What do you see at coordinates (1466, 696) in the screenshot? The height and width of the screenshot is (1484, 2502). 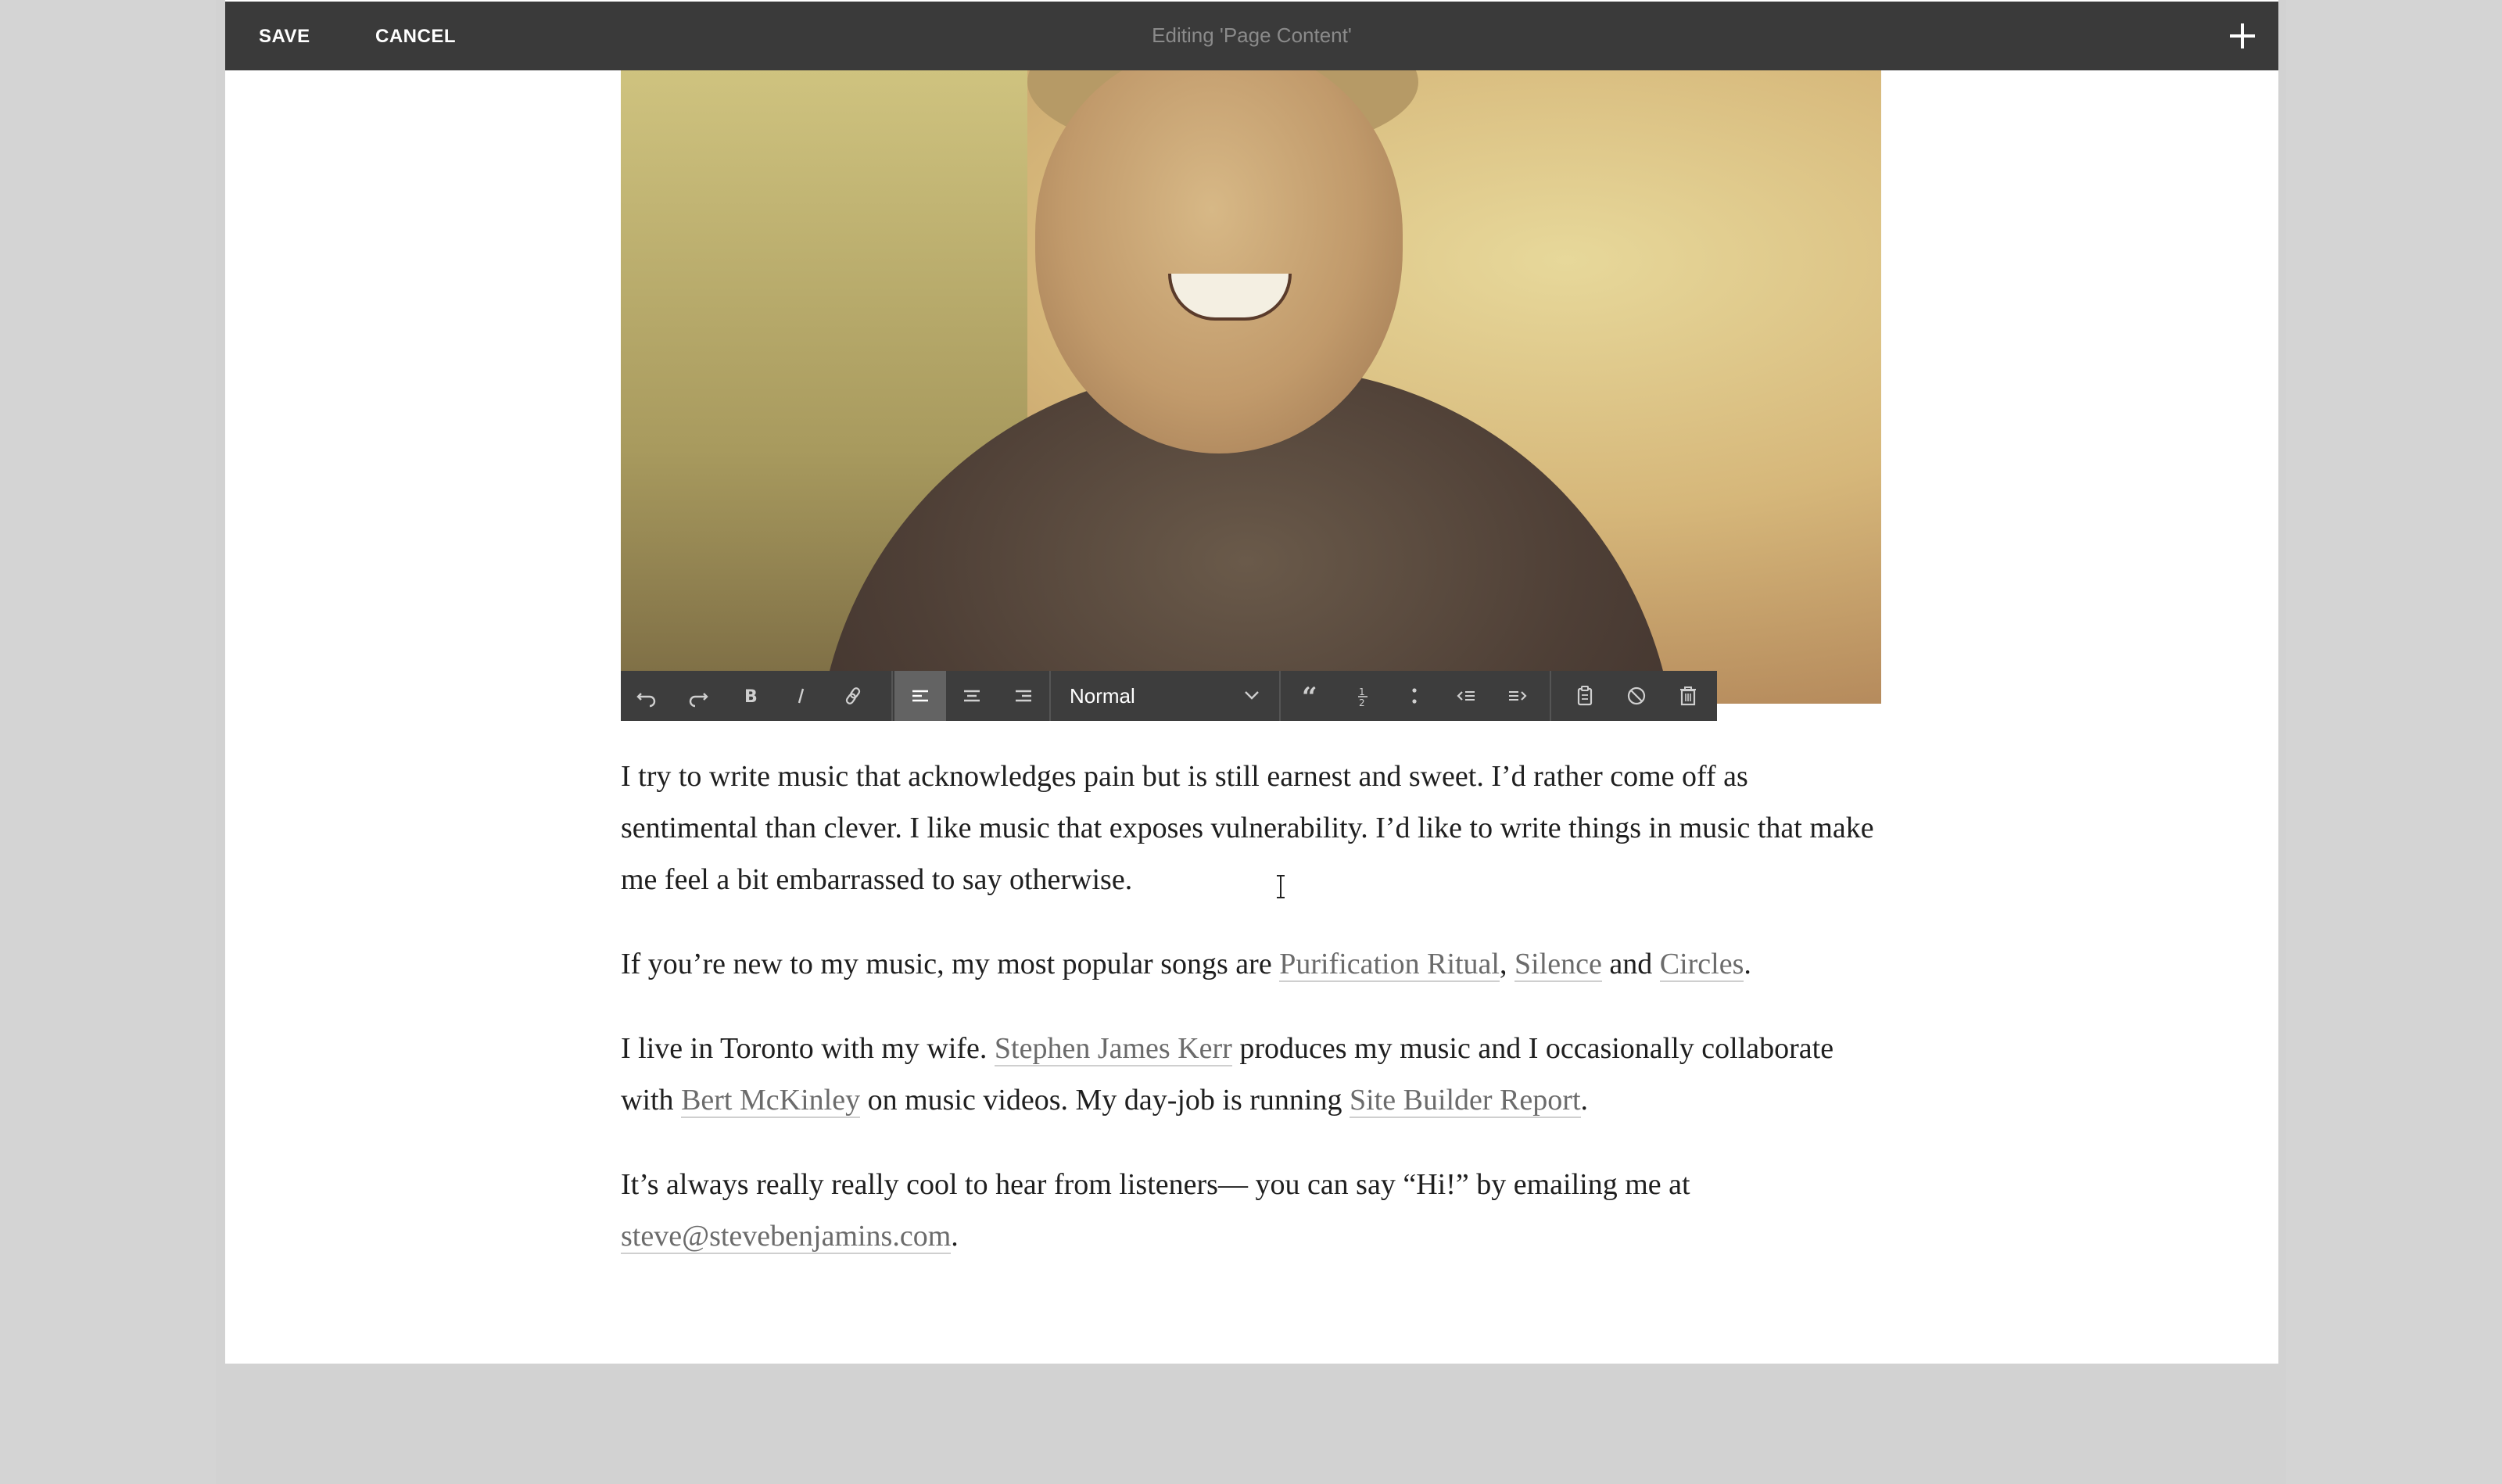 I see `outdent-icon` at bounding box center [1466, 696].